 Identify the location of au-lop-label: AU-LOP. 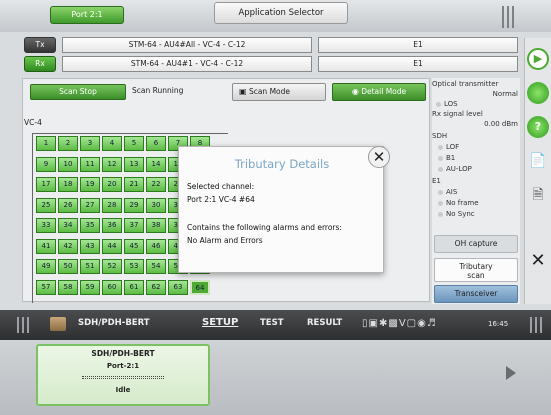
(459, 169).